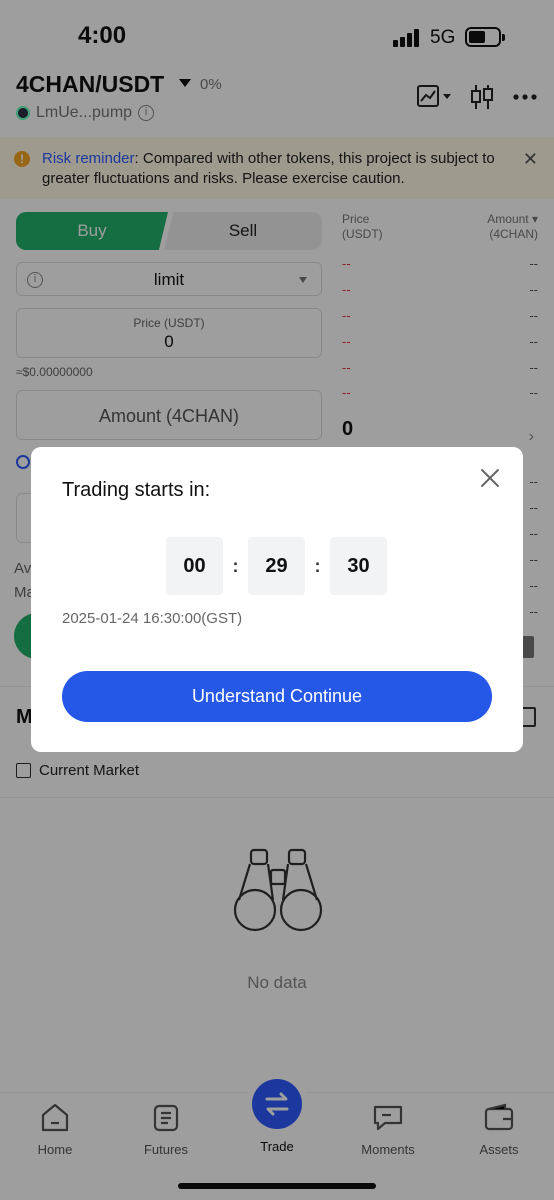  Describe the element at coordinates (152, 618) in the screenshot. I see `start-datetime: 2025-01-24 16:30:00(GST)` at that location.